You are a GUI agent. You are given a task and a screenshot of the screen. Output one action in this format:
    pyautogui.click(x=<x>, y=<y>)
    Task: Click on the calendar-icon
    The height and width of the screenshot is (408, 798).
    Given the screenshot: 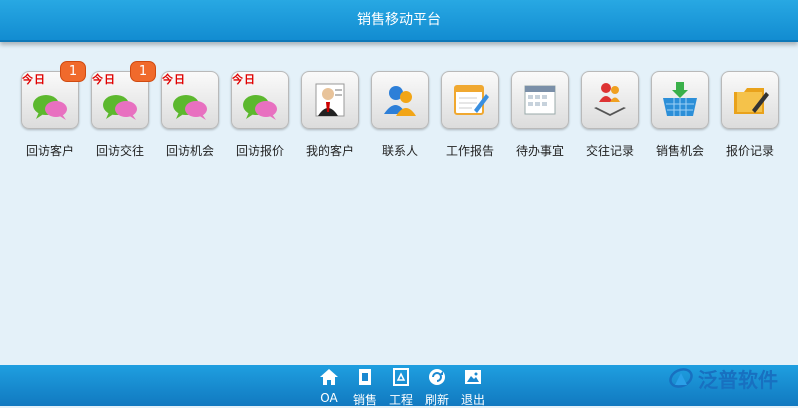 What is the action you would take?
    pyautogui.click(x=540, y=100)
    